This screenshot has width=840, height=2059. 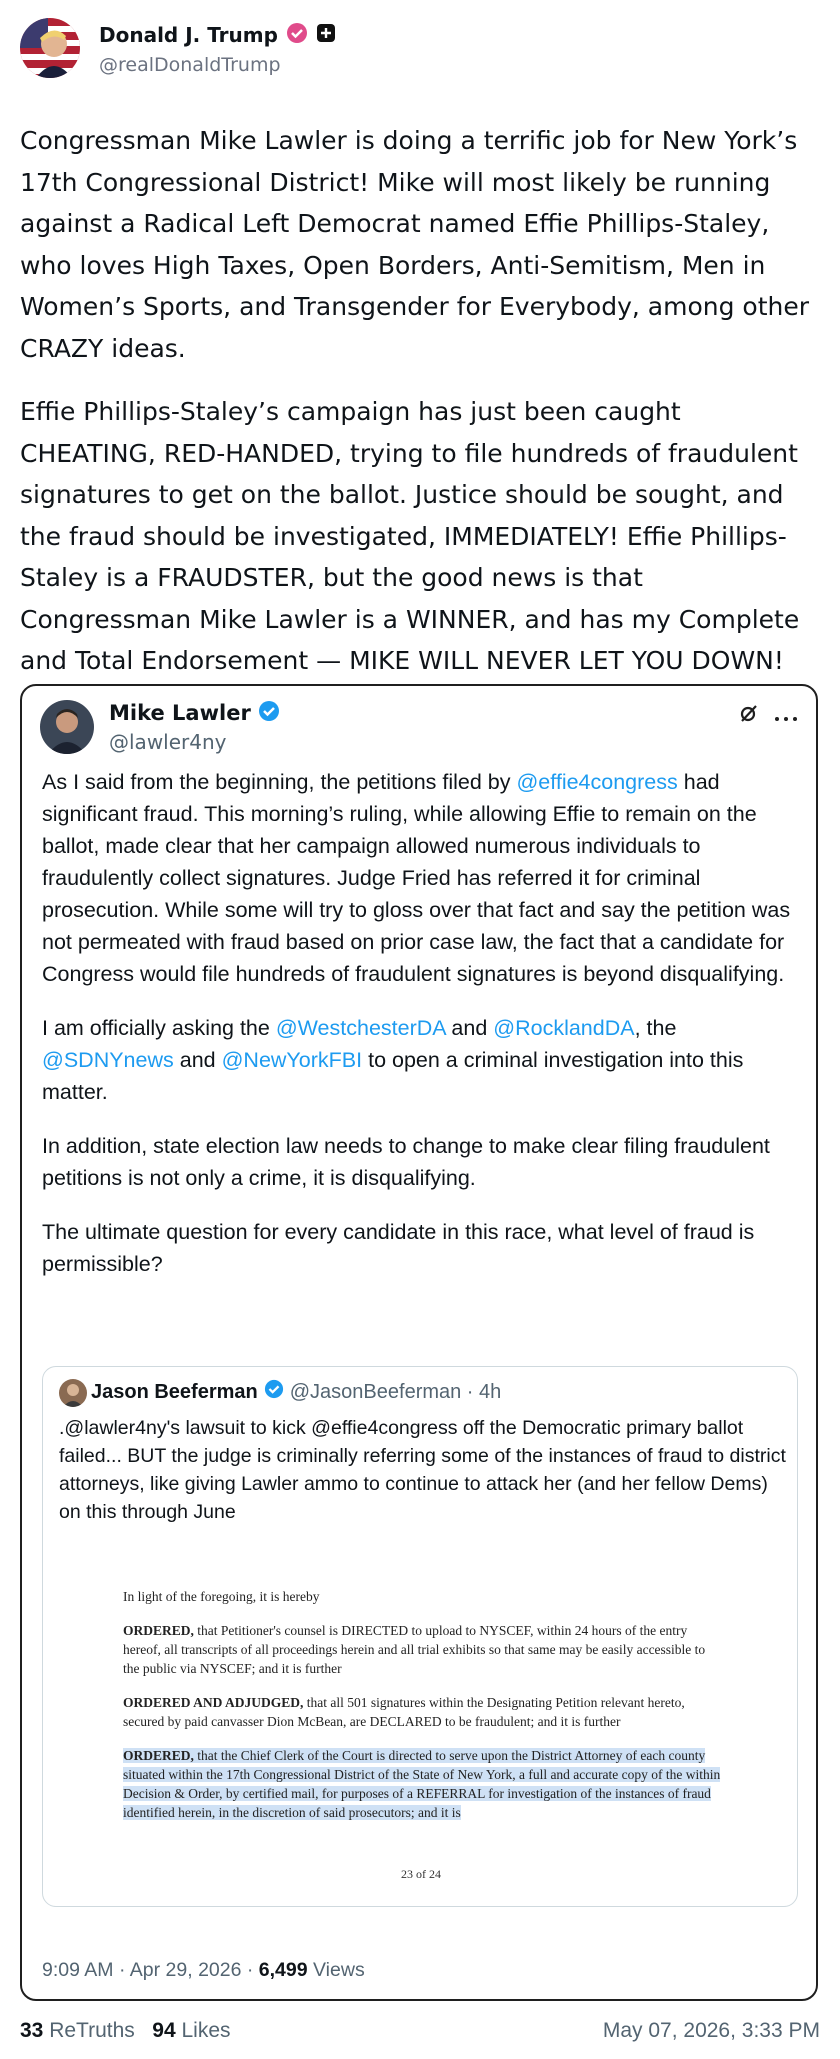 What do you see at coordinates (174, 1392) in the screenshot?
I see `nested-author-name: Jason Beeferman` at bounding box center [174, 1392].